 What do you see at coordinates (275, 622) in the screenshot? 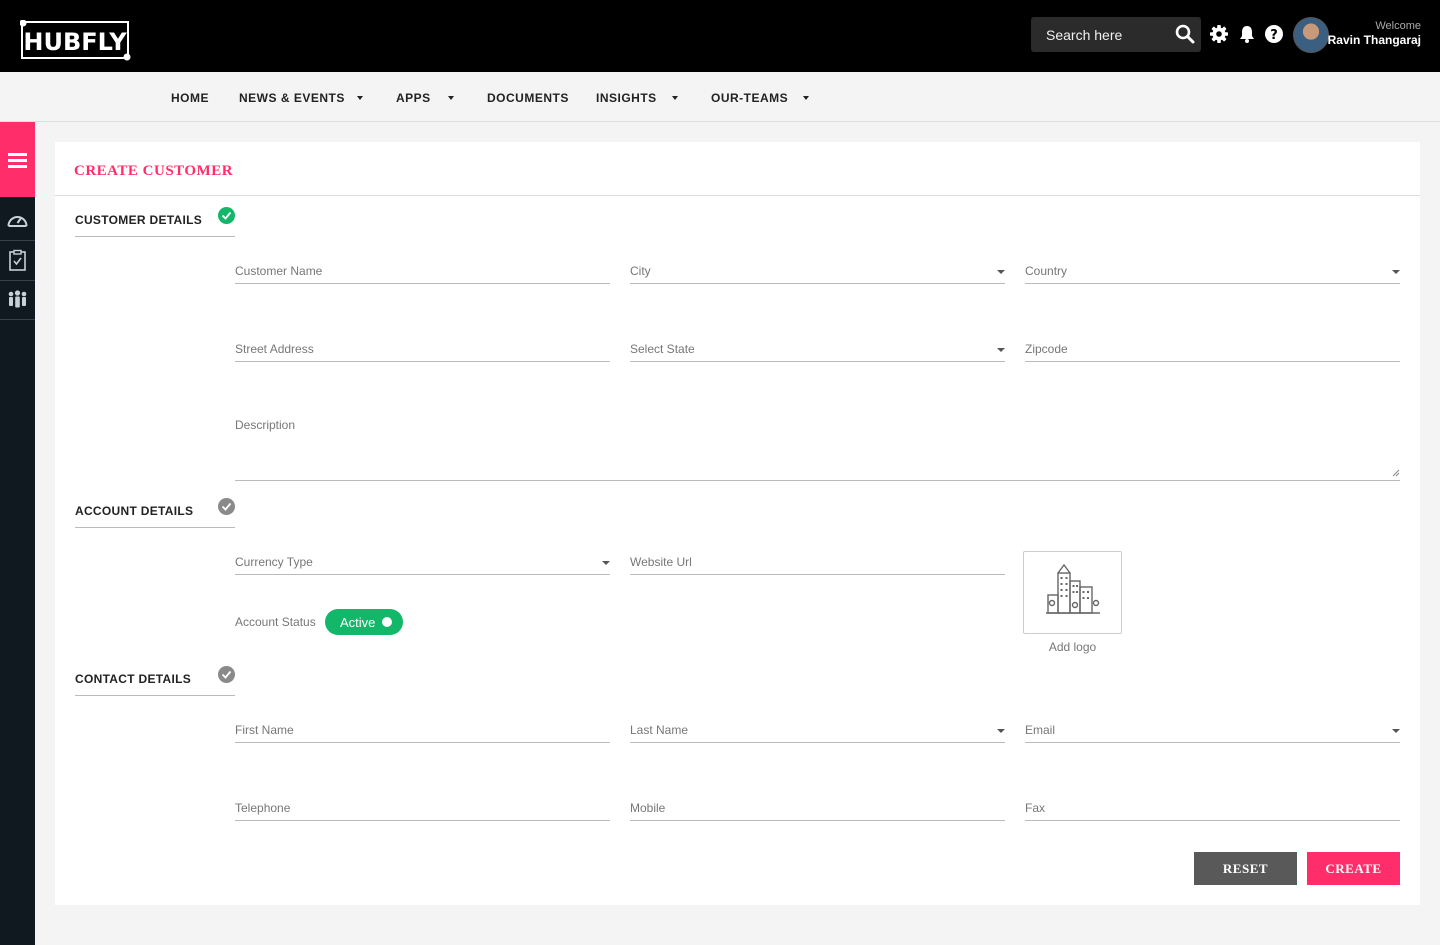
I see `account-status-label: Account Status` at bounding box center [275, 622].